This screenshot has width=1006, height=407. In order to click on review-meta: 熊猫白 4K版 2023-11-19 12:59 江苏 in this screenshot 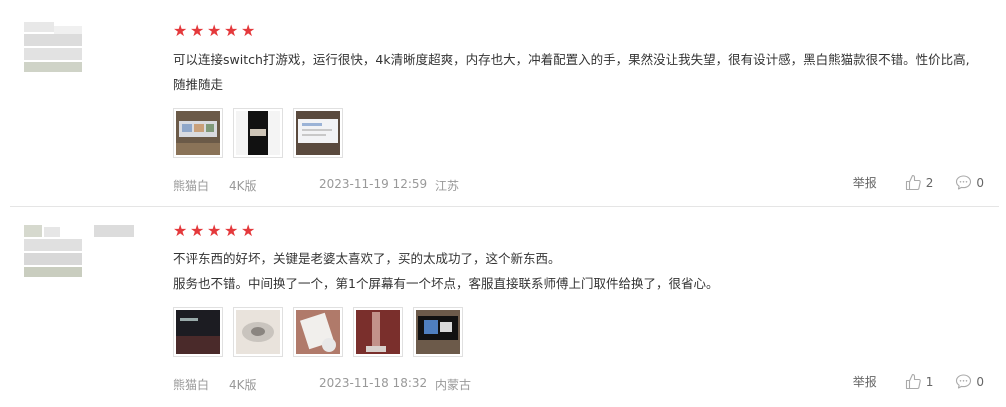, I will do `click(316, 185)`.